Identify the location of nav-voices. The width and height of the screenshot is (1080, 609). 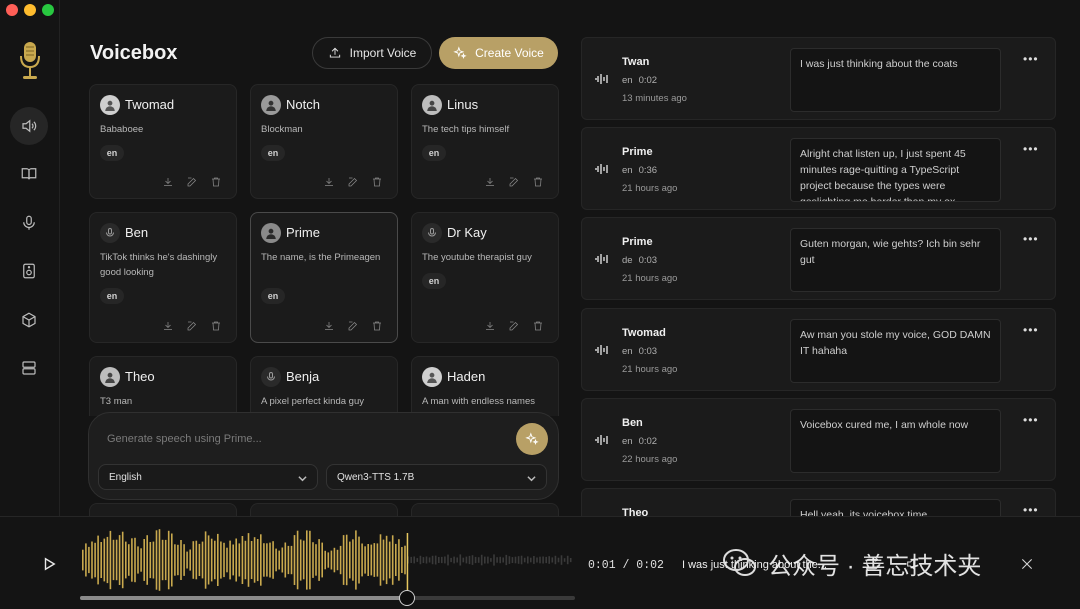
(29, 126).